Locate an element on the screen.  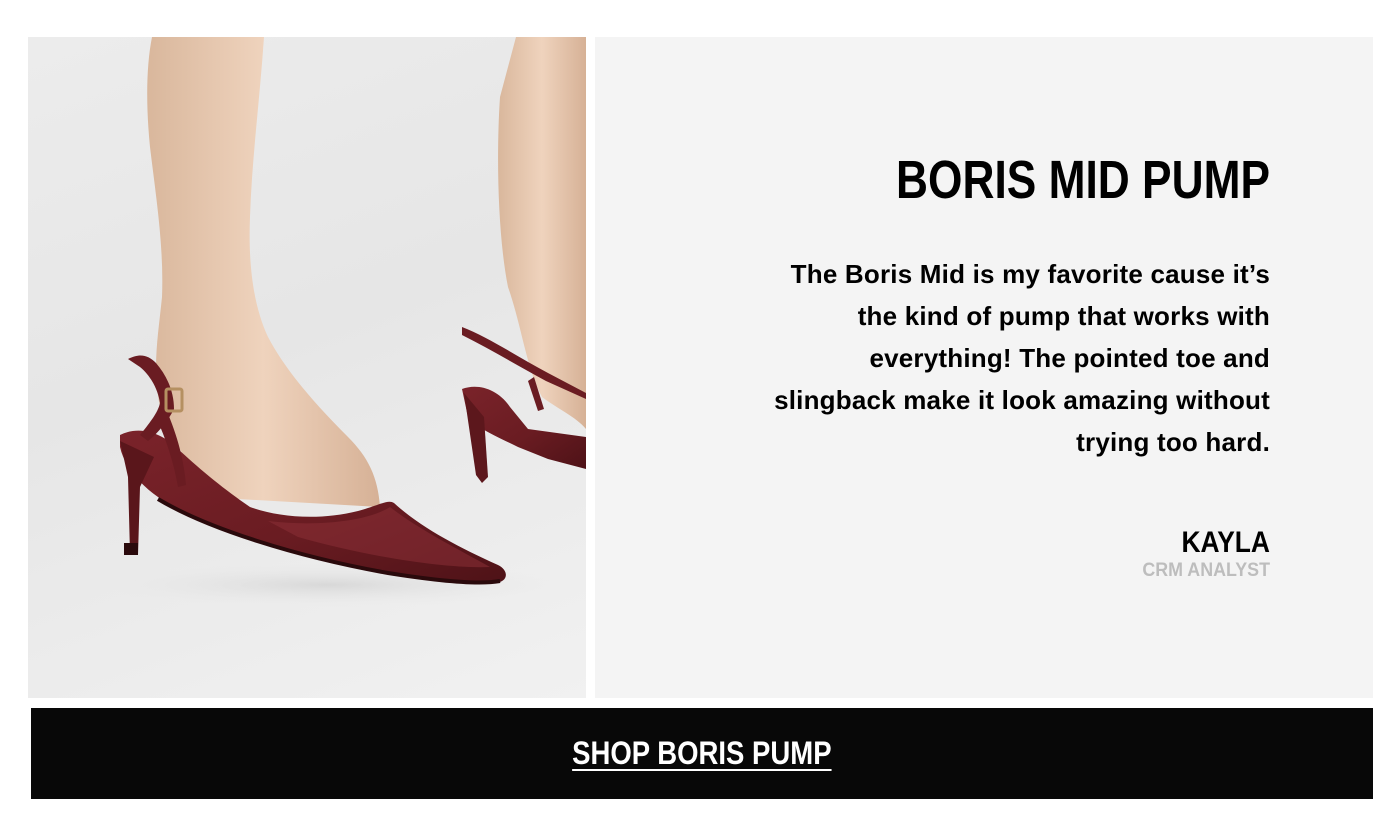
product-title: BORIS MID PUMP is located at coordinates (1083, 180).